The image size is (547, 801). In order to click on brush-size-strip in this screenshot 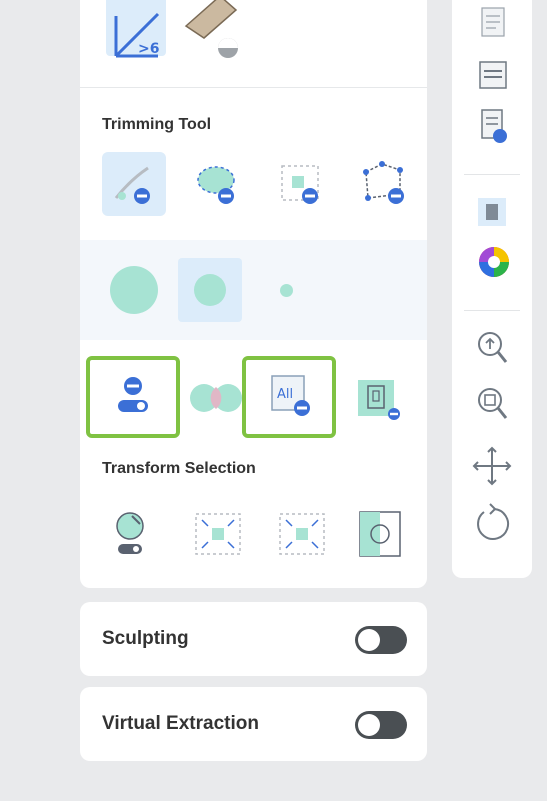, I will do `click(253, 290)`.